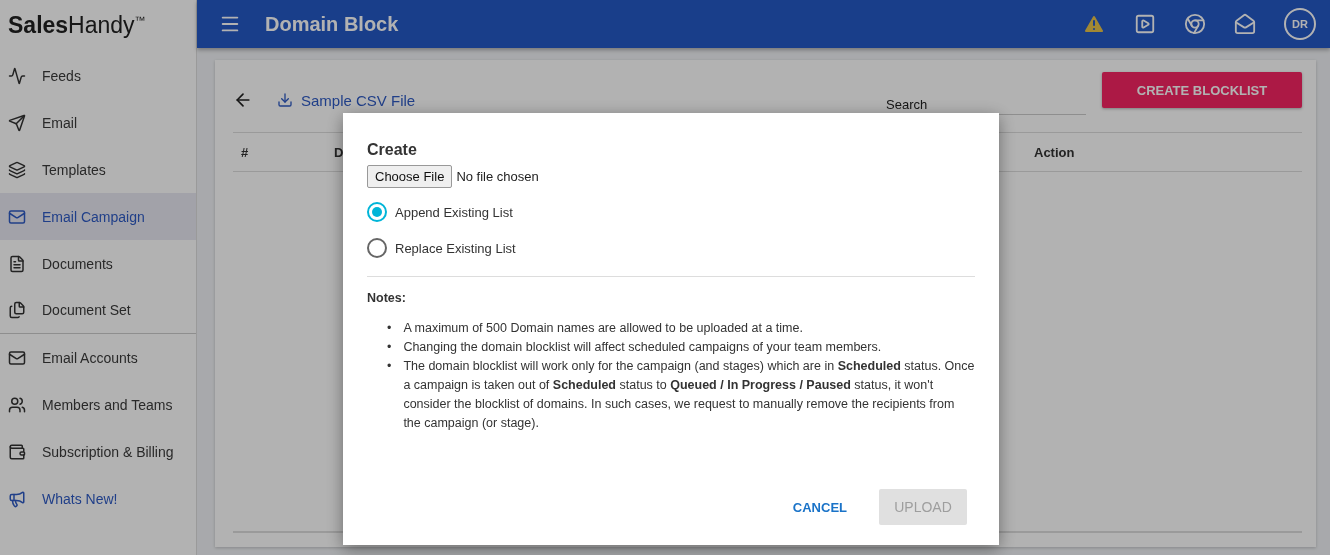  I want to click on note-text: The domain blocklist will work only for the campaign (and stages) which are in Scheduled status. Once a campaign is taken out of Scheduled status to Queued / In Progress / Paused status, it won't consider the blocklist of domains. In such cases, we request to manually remove the recipients from the campaign (or stage)., so click(689, 395).